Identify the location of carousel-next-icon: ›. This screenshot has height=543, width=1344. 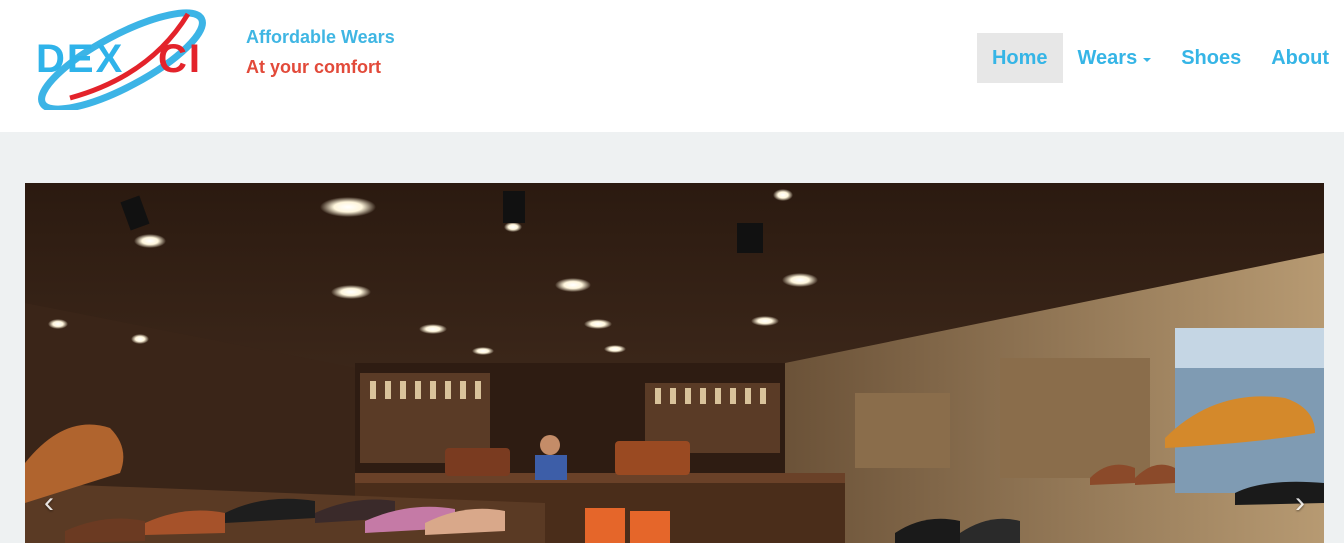
(1300, 503).